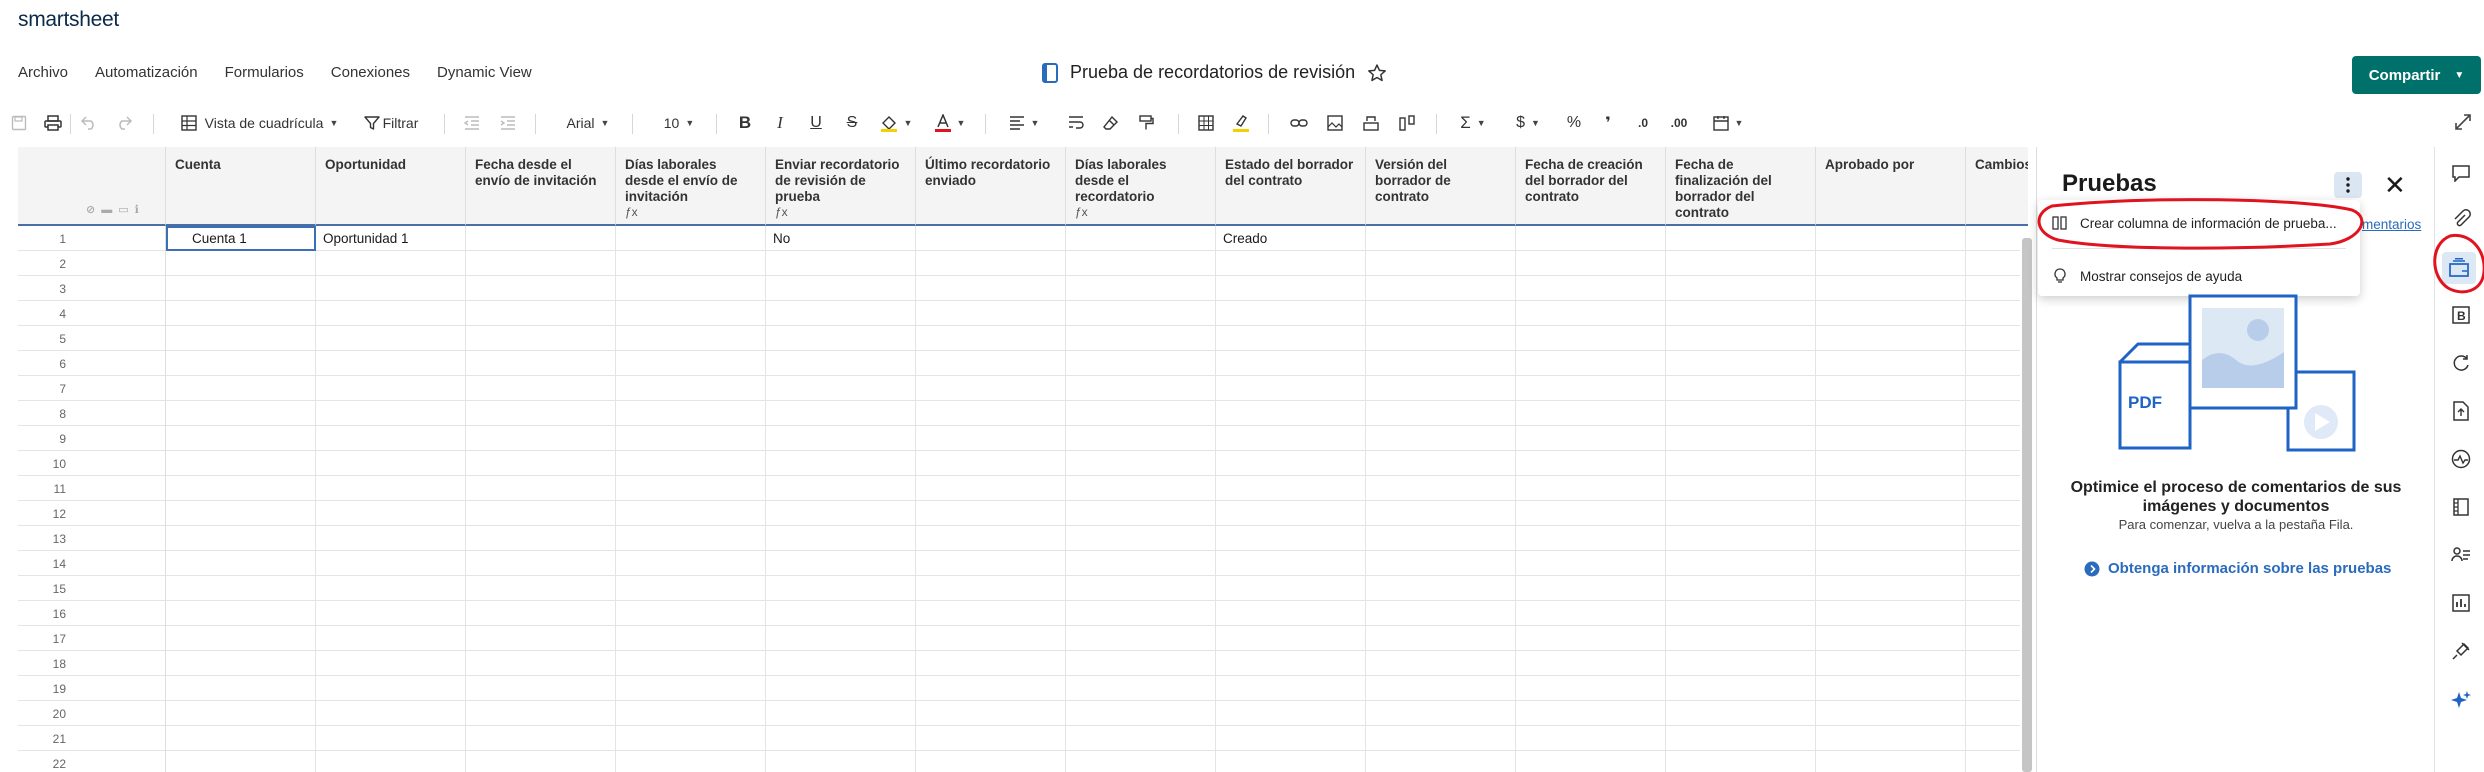 The width and height of the screenshot is (2484, 772). Describe the element at coordinates (2461, 411) in the screenshot. I see `publish-icon` at that location.